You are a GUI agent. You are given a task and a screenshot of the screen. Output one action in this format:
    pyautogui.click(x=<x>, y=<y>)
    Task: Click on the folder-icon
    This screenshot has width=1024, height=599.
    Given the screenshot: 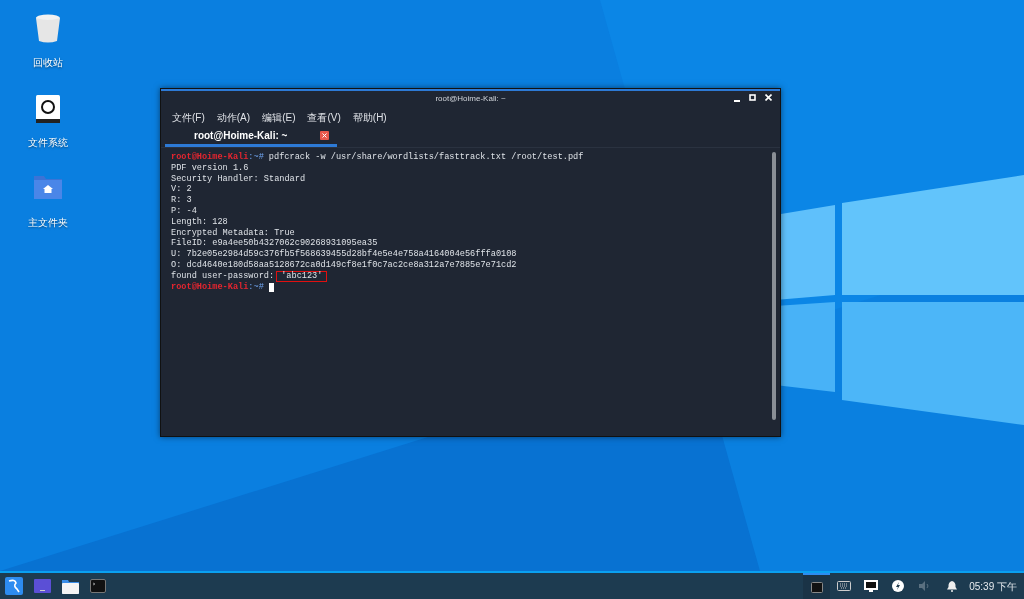 What is the action you would take?
    pyautogui.click(x=70, y=586)
    